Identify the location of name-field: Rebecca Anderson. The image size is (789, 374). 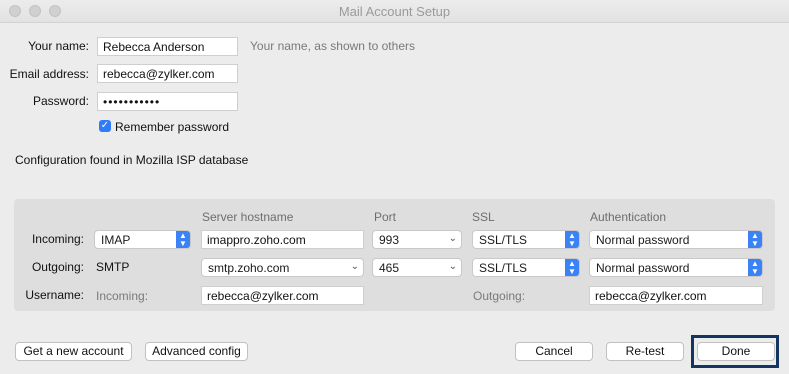
(167, 46).